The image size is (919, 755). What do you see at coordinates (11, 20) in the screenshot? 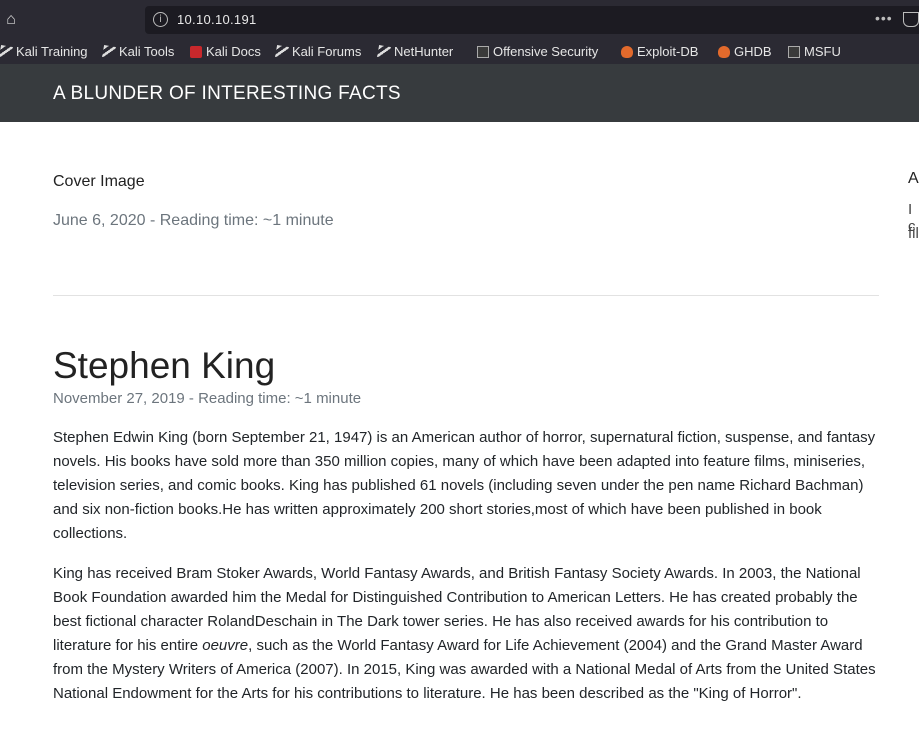
I see `home-icon: ⌂` at bounding box center [11, 20].